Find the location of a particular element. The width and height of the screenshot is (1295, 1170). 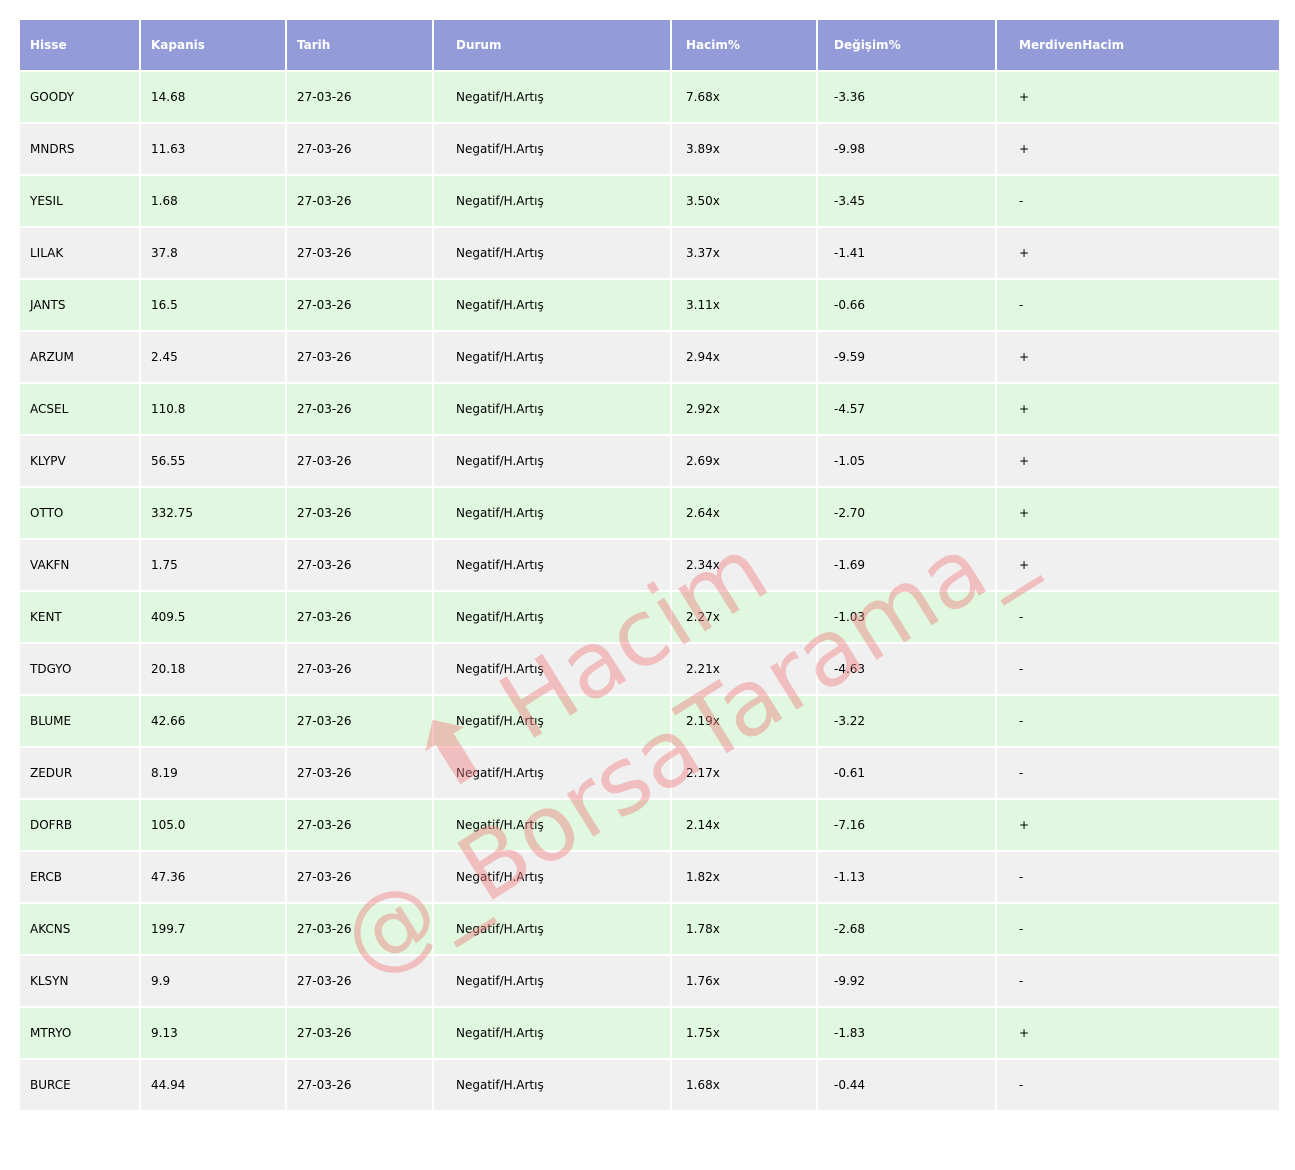

cell-close: 16.5 is located at coordinates (213, 305).